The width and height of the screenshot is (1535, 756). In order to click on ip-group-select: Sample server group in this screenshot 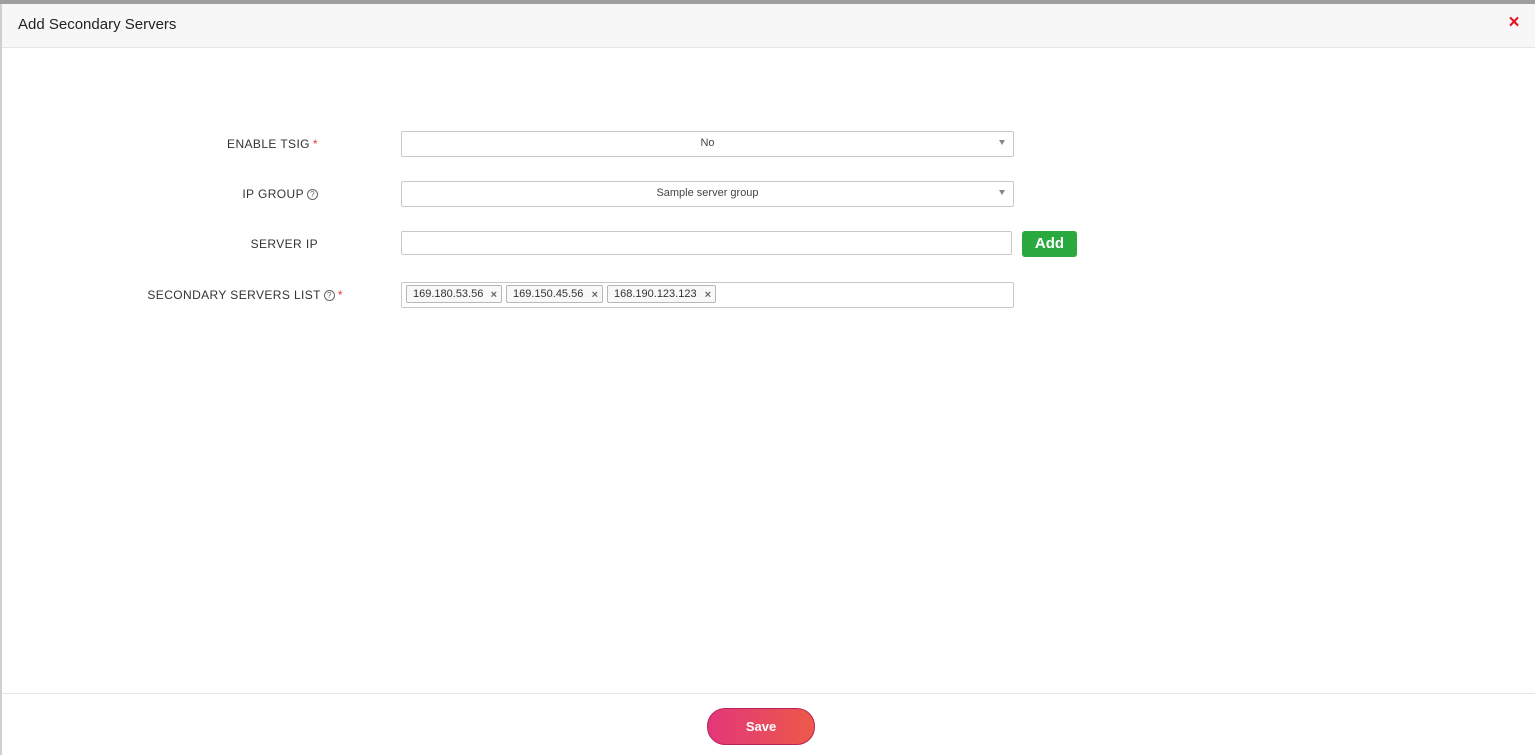, I will do `click(707, 194)`.